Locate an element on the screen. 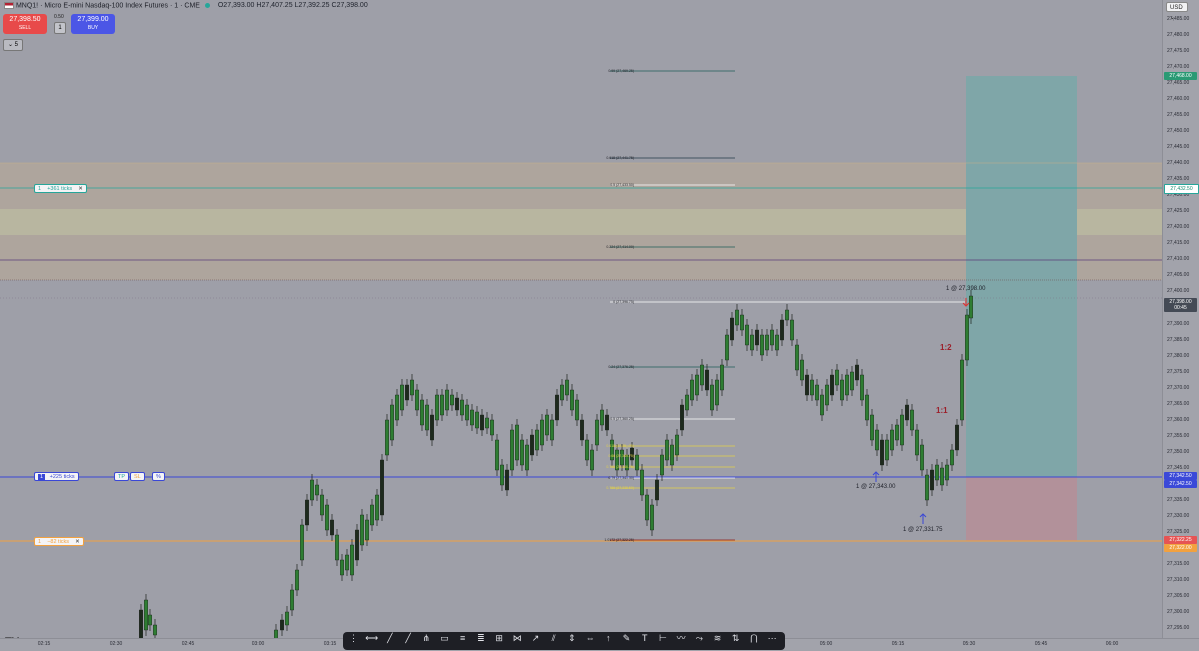  quantity-box: 1 is located at coordinates (60, 28).